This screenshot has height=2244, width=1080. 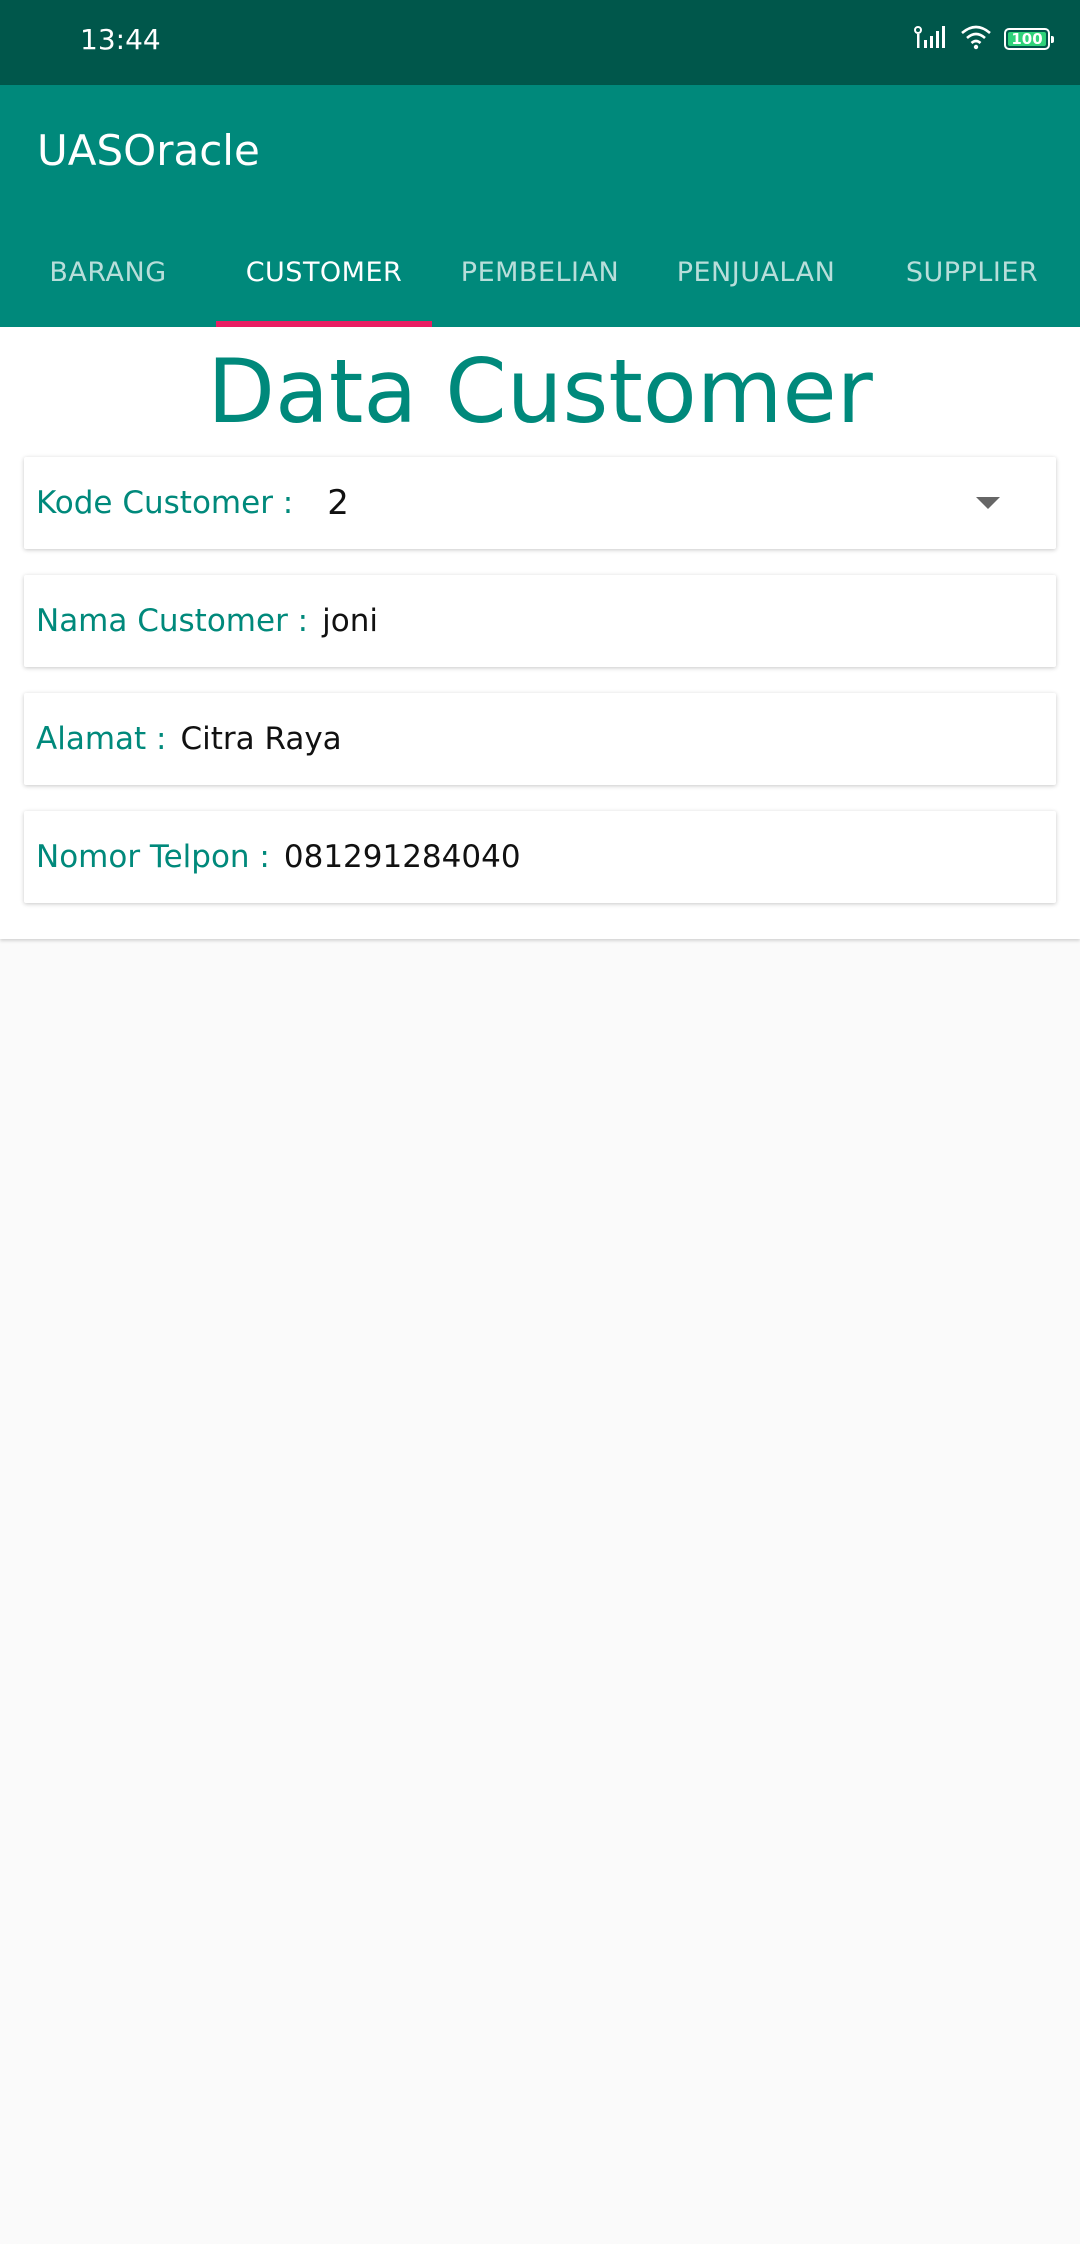 I want to click on tab-pembelian: PEMBELIAN, so click(x=540, y=272).